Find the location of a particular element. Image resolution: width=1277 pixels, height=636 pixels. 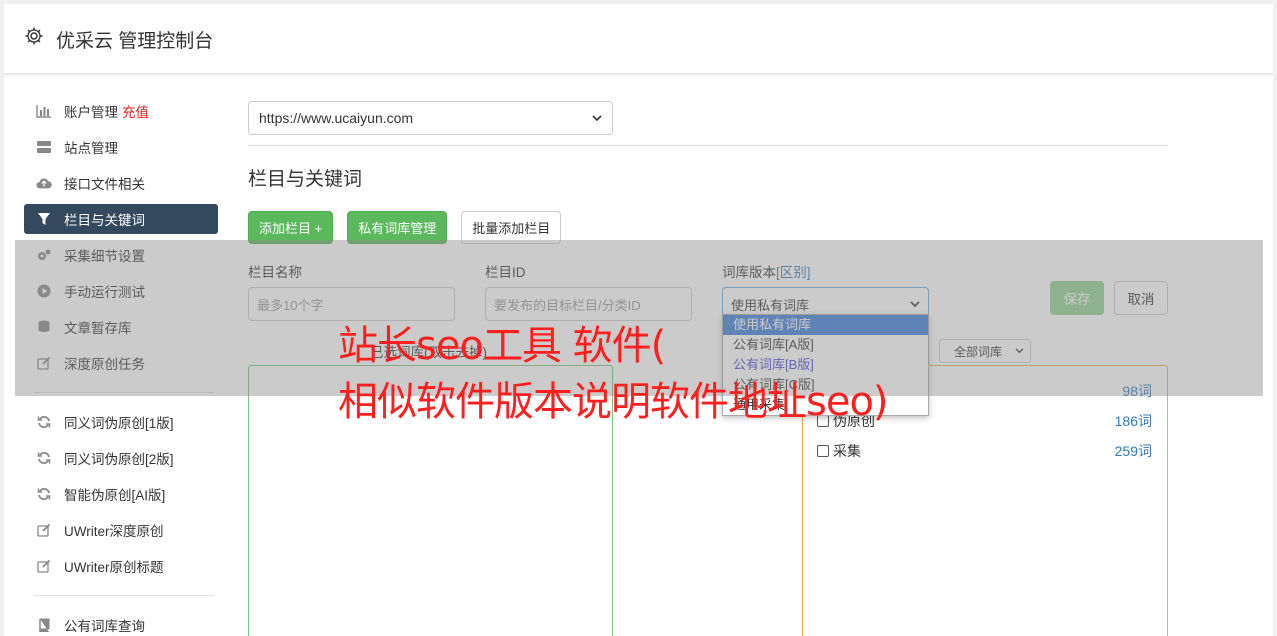

cloud-upload-icon is located at coordinates (44, 183).